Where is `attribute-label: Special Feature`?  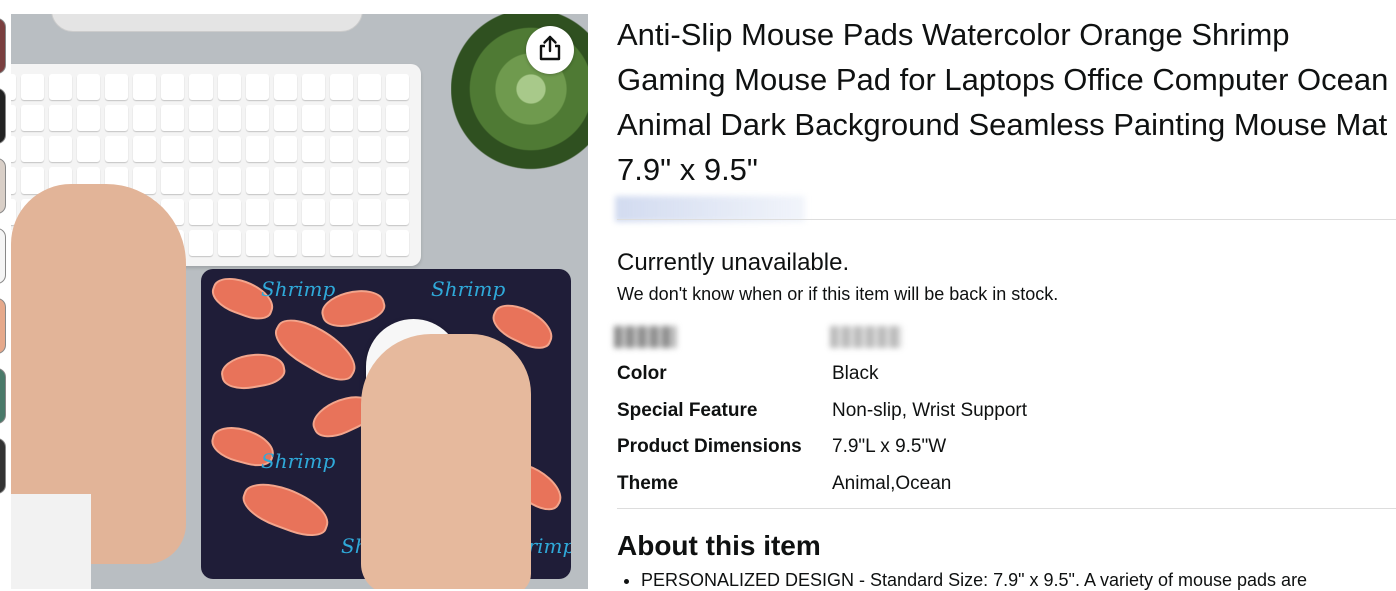
attribute-label: Special Feature is located at coordinates (687, 410).